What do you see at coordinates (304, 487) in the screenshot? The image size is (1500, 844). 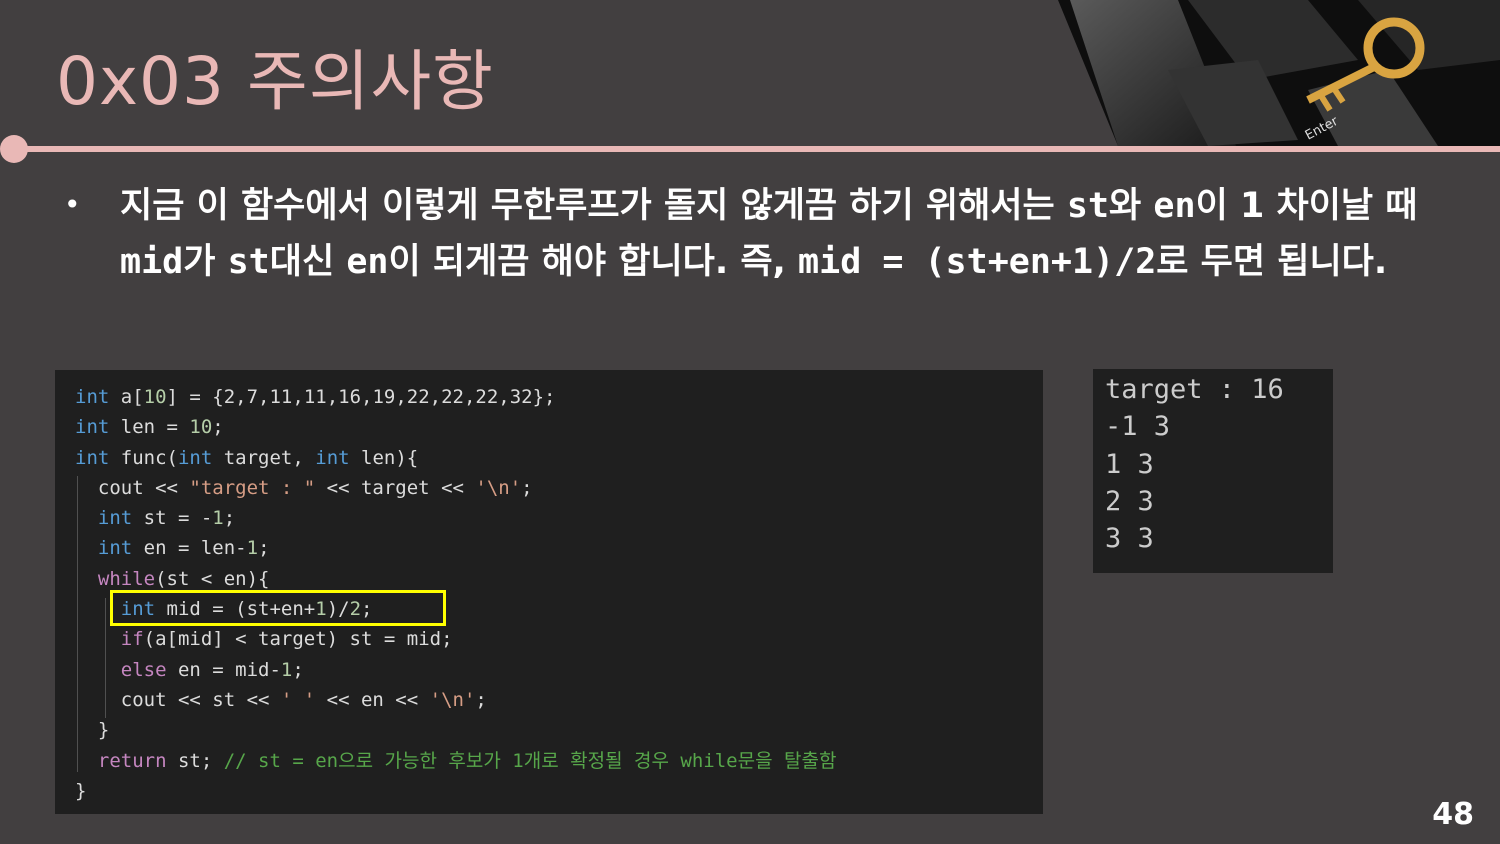 I see `code-line: cout << "target : " << target << '\n';` at bounding box center [304, 487].